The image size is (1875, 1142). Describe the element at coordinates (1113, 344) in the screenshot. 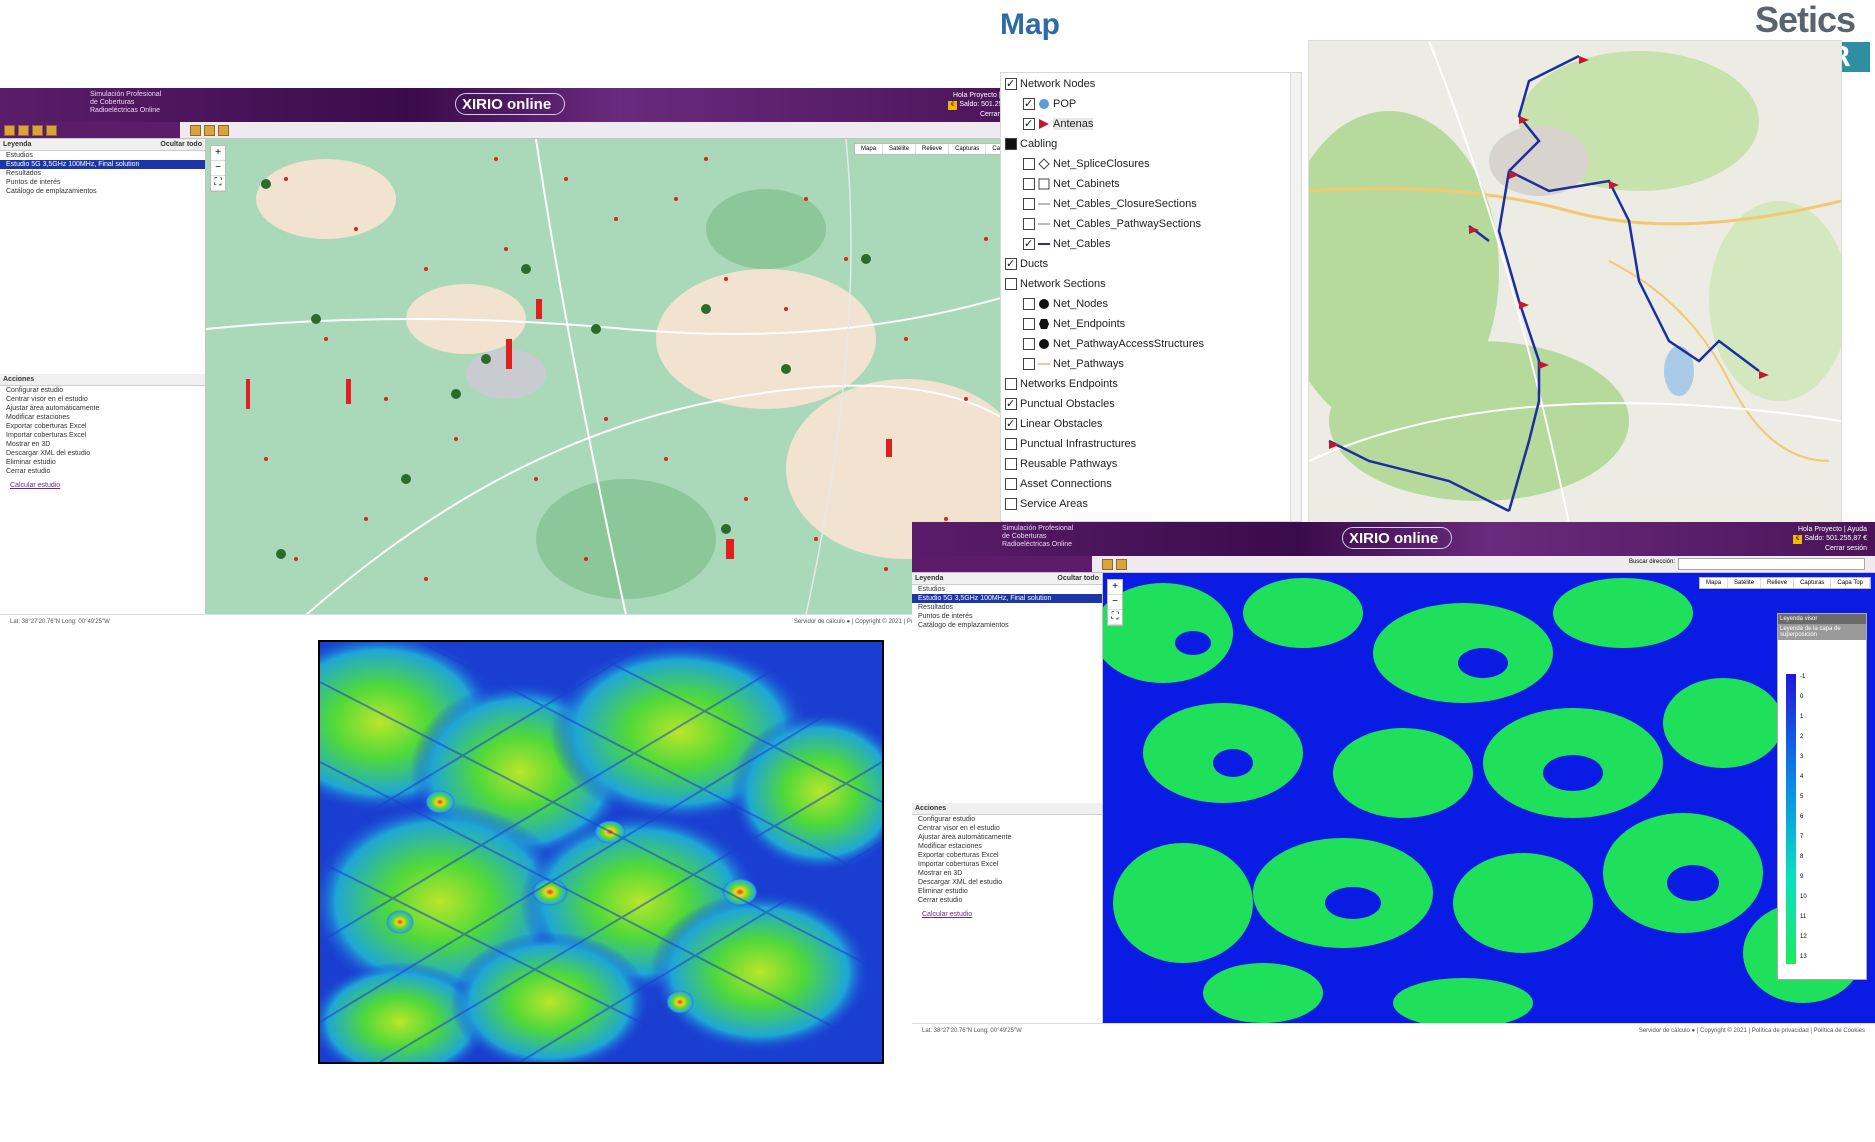

I see `layer-item: Net_PathwayAccessStructures` at that location.